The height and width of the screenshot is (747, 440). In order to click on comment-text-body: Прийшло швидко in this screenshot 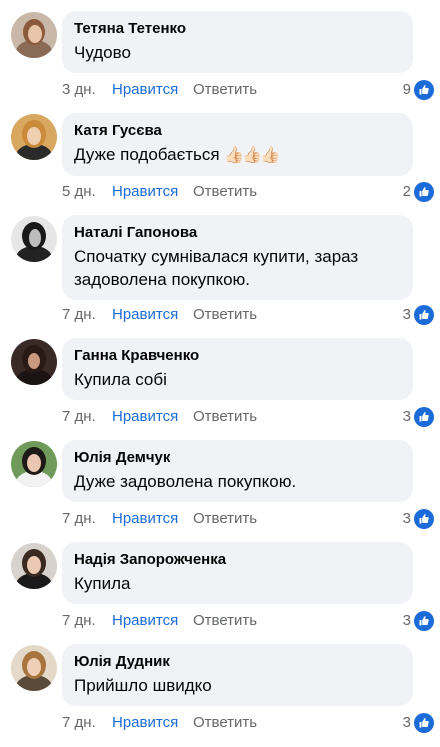, I will do `click(143, 685)`.